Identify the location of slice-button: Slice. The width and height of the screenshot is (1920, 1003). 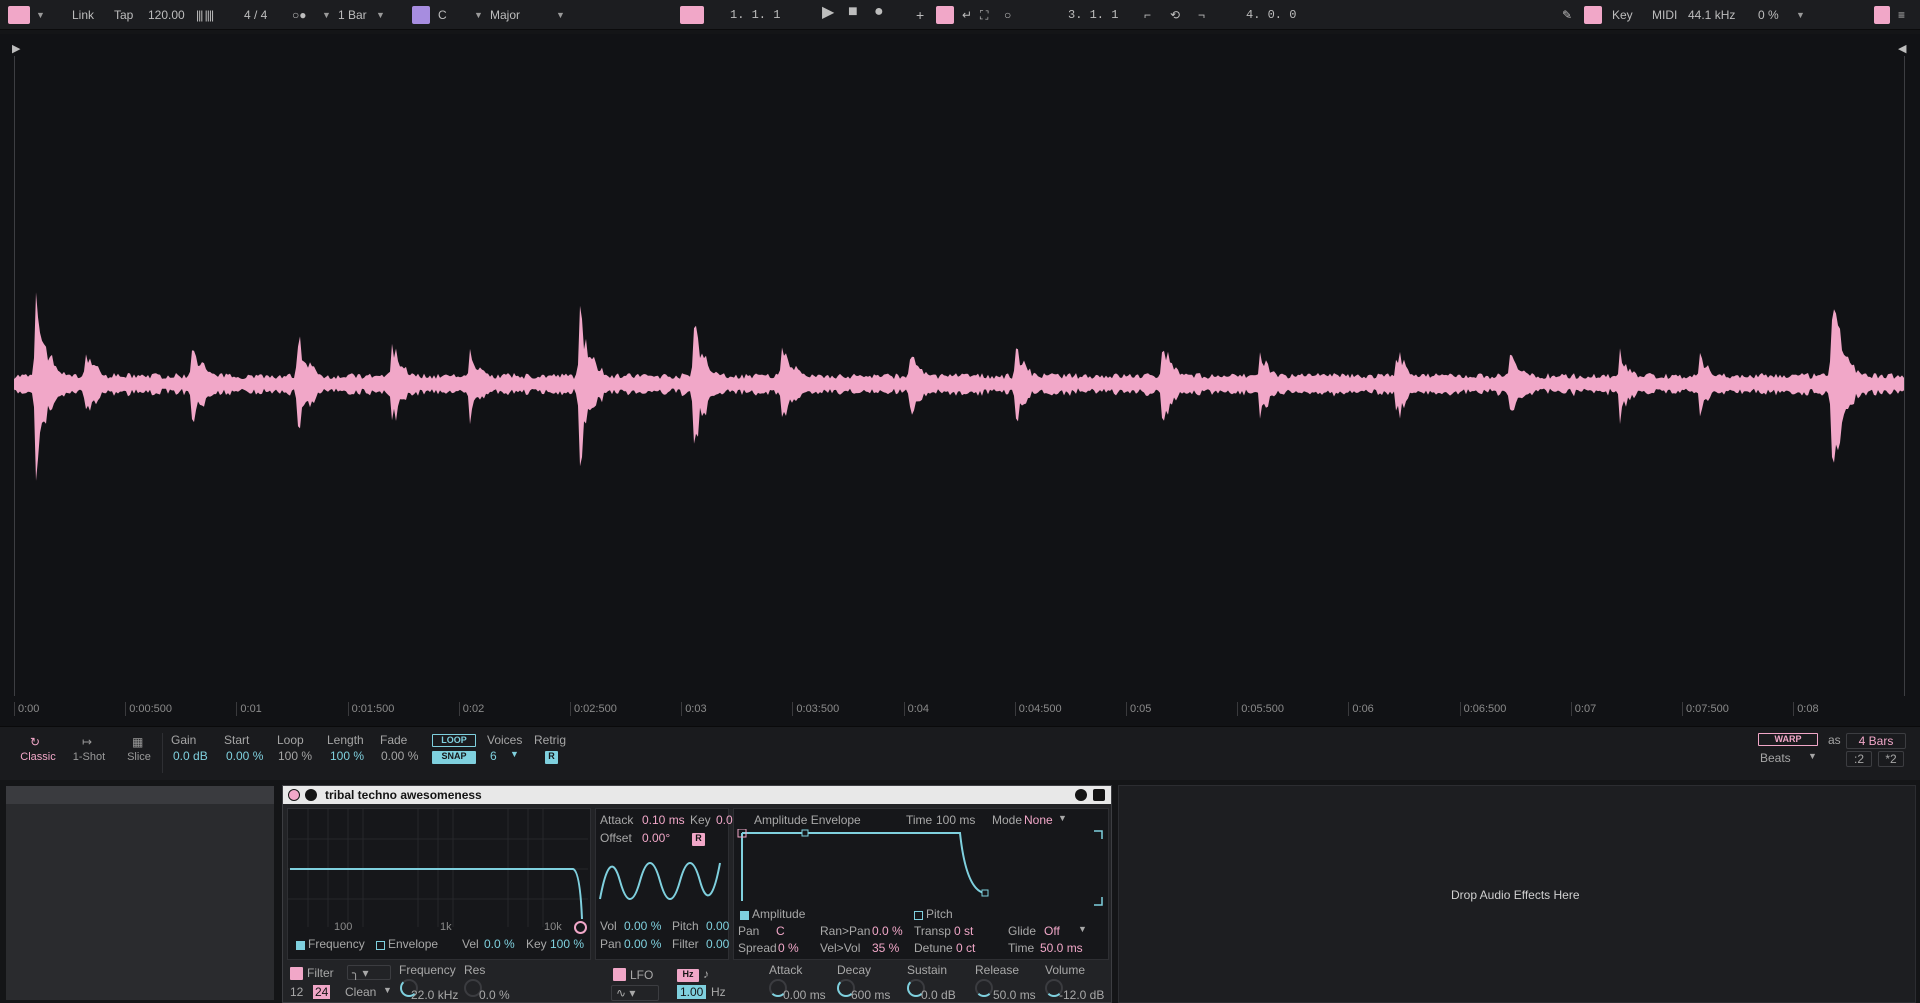
(139, 757).